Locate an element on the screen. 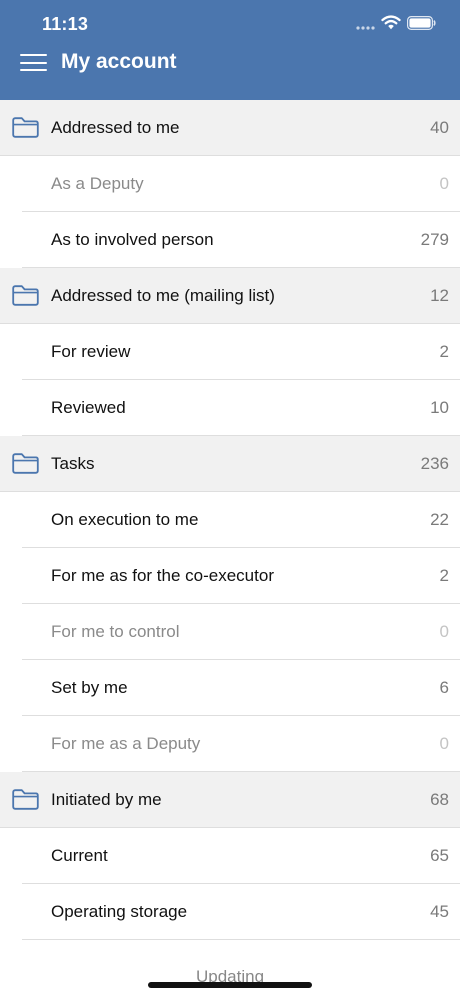 This screenshot has height=996, width=460. folder-item-row: Reviewed 10 is located at coordinates (230, 408).